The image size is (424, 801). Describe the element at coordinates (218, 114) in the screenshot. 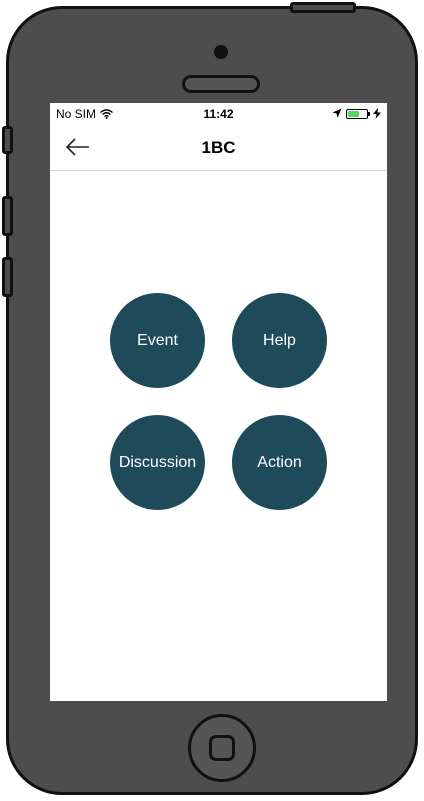

I see `status-bar: No SIM 11:42` at that location.